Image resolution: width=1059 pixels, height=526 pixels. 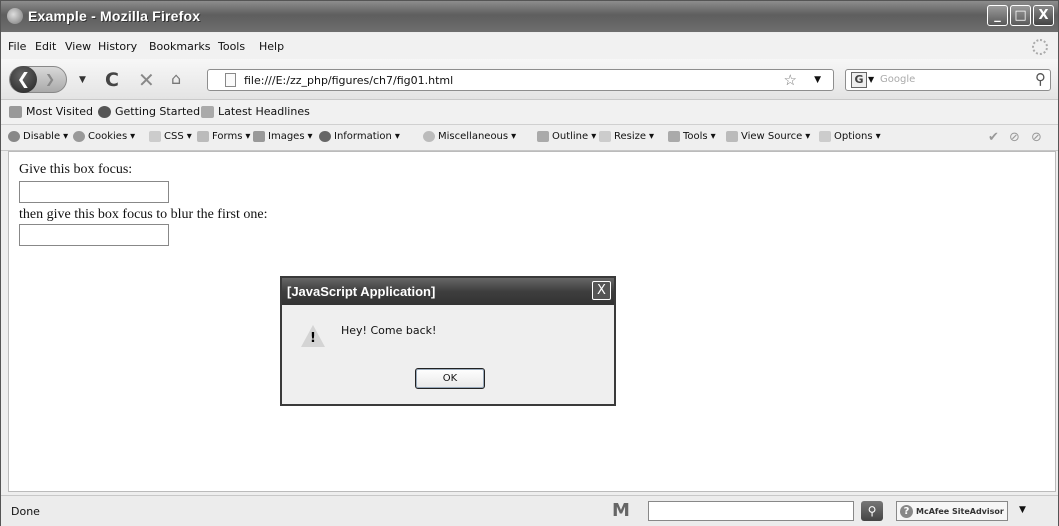 I want to click on page-icon, so click(x=230, y=80).